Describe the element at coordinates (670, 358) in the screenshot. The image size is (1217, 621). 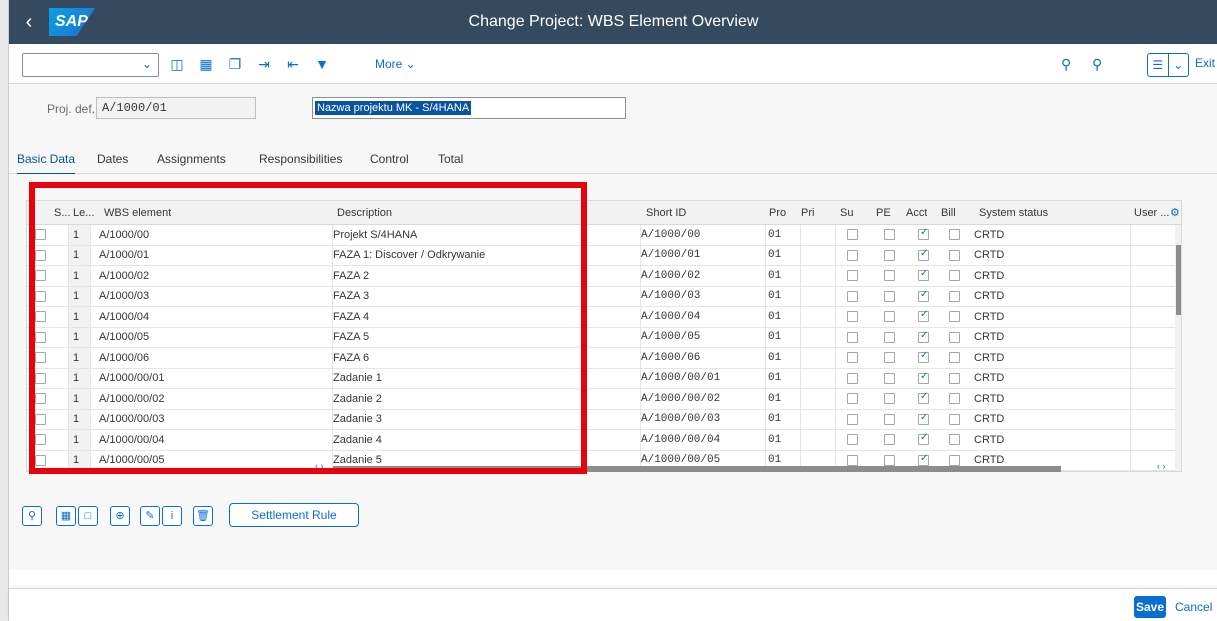
I see `short-cell: A/1000/06` at that location.